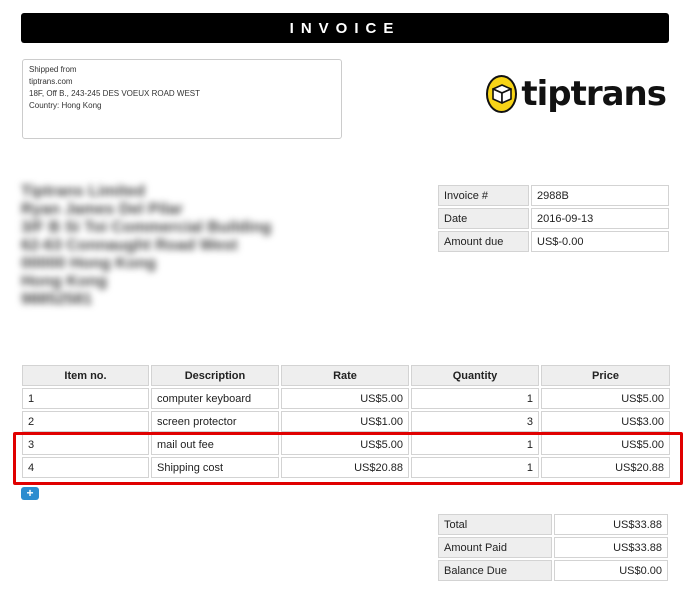 The image size is (693, 600). What do you see at coordinates (83, 191) in the screenshot?
I see `address-line: Tiptrans Limited` at bounding box center [83, 191].